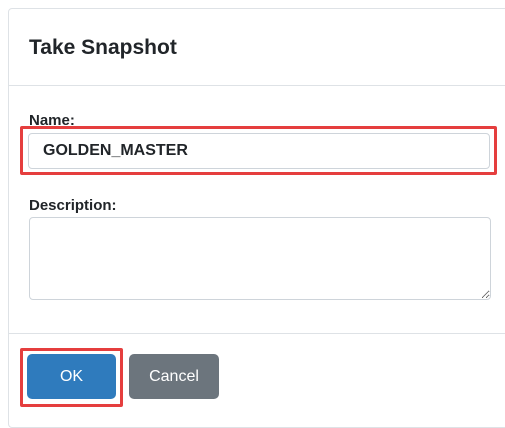 The width and height of the screenshot is (505, 428). Describe the element at coordinates (71, 376) in the screenshot. I see `ok-button: OK` at that location.